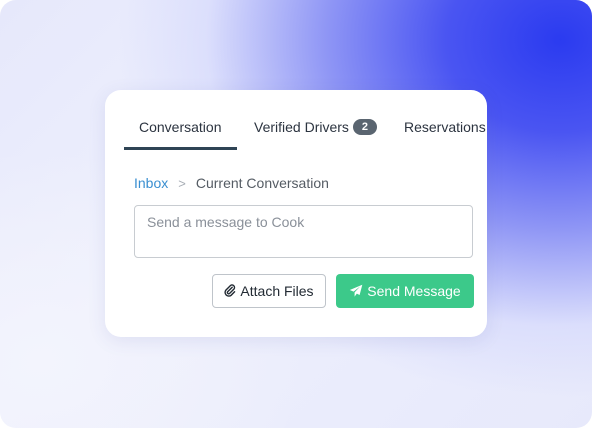 The image size is (592, 428). I want to click on paperclip-icon, so click(230, 291).